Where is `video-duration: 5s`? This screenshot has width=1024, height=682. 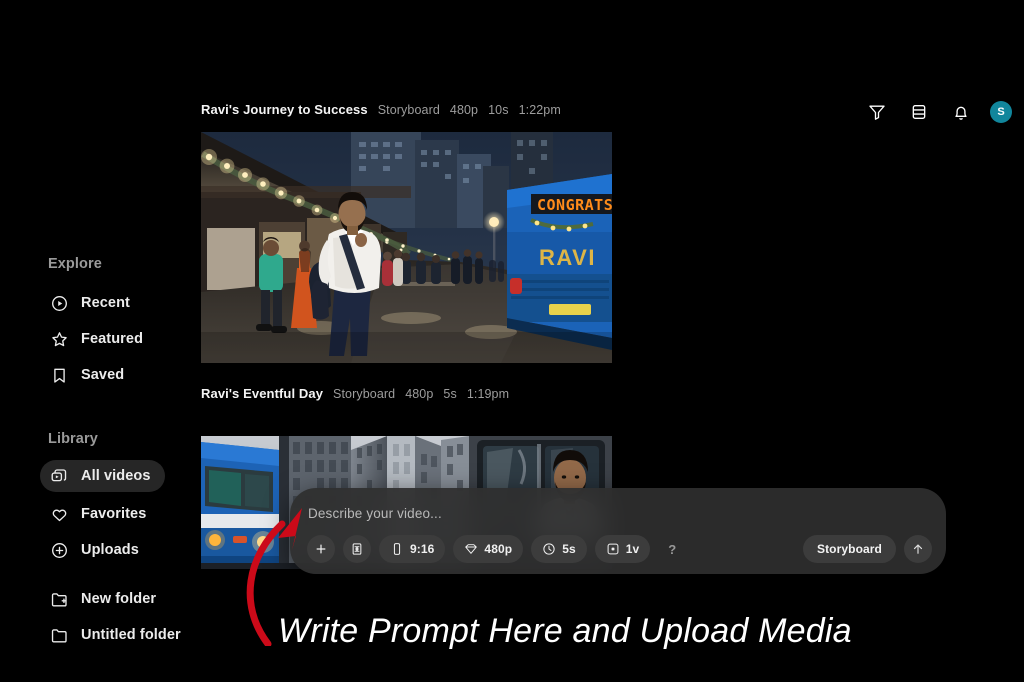
video-duration: 5s is located at coordinates (450, 394).